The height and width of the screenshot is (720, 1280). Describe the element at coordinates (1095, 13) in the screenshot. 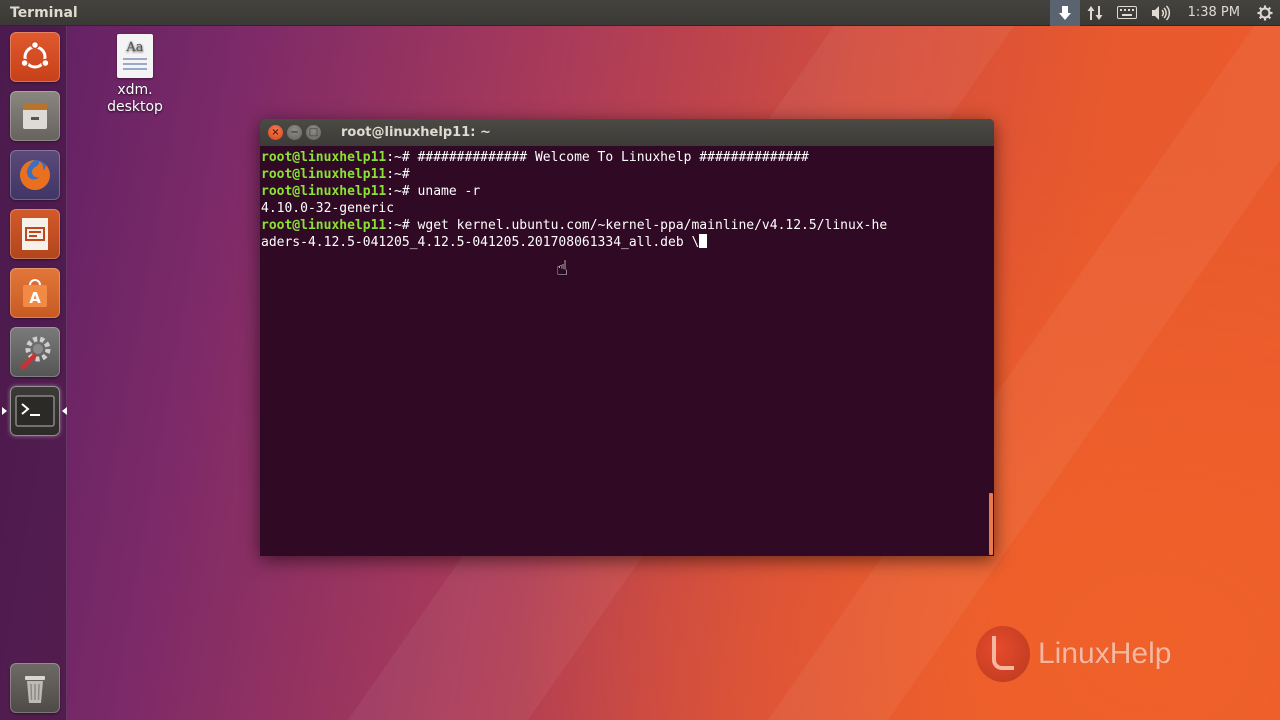

I see `network-updown-icon` at that location.